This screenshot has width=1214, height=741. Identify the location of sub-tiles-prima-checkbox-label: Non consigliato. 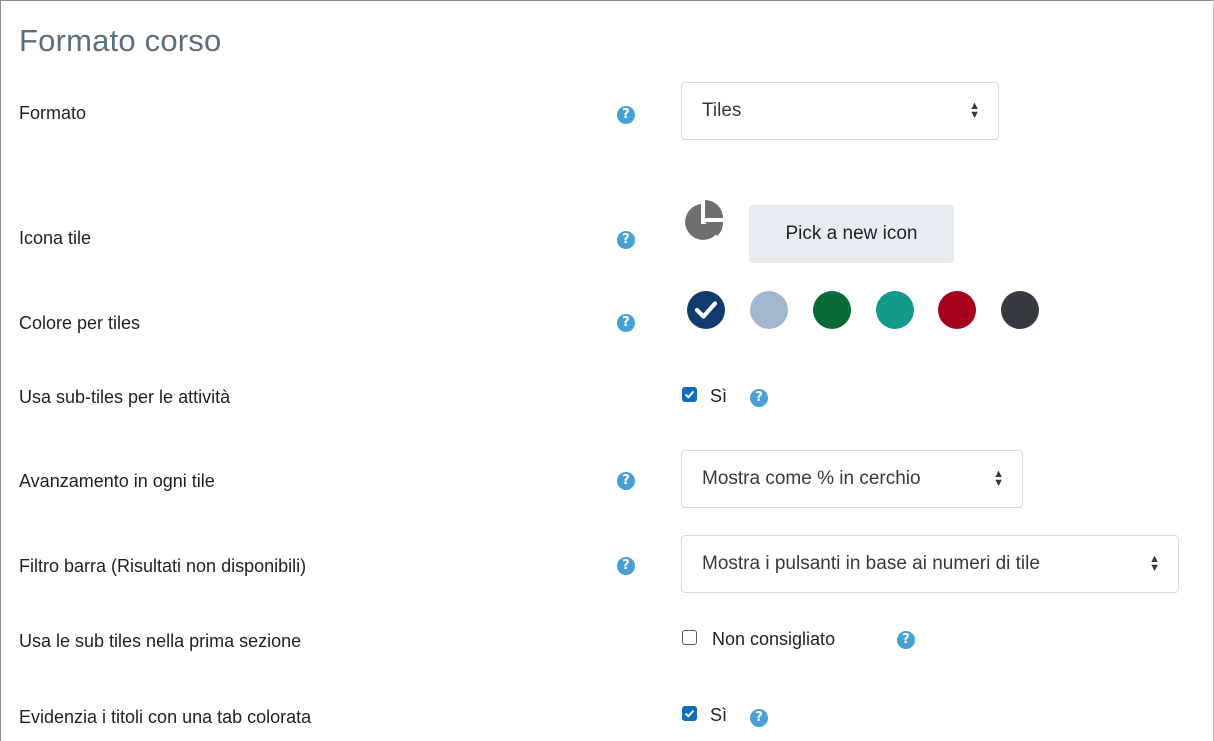
(774, 639).